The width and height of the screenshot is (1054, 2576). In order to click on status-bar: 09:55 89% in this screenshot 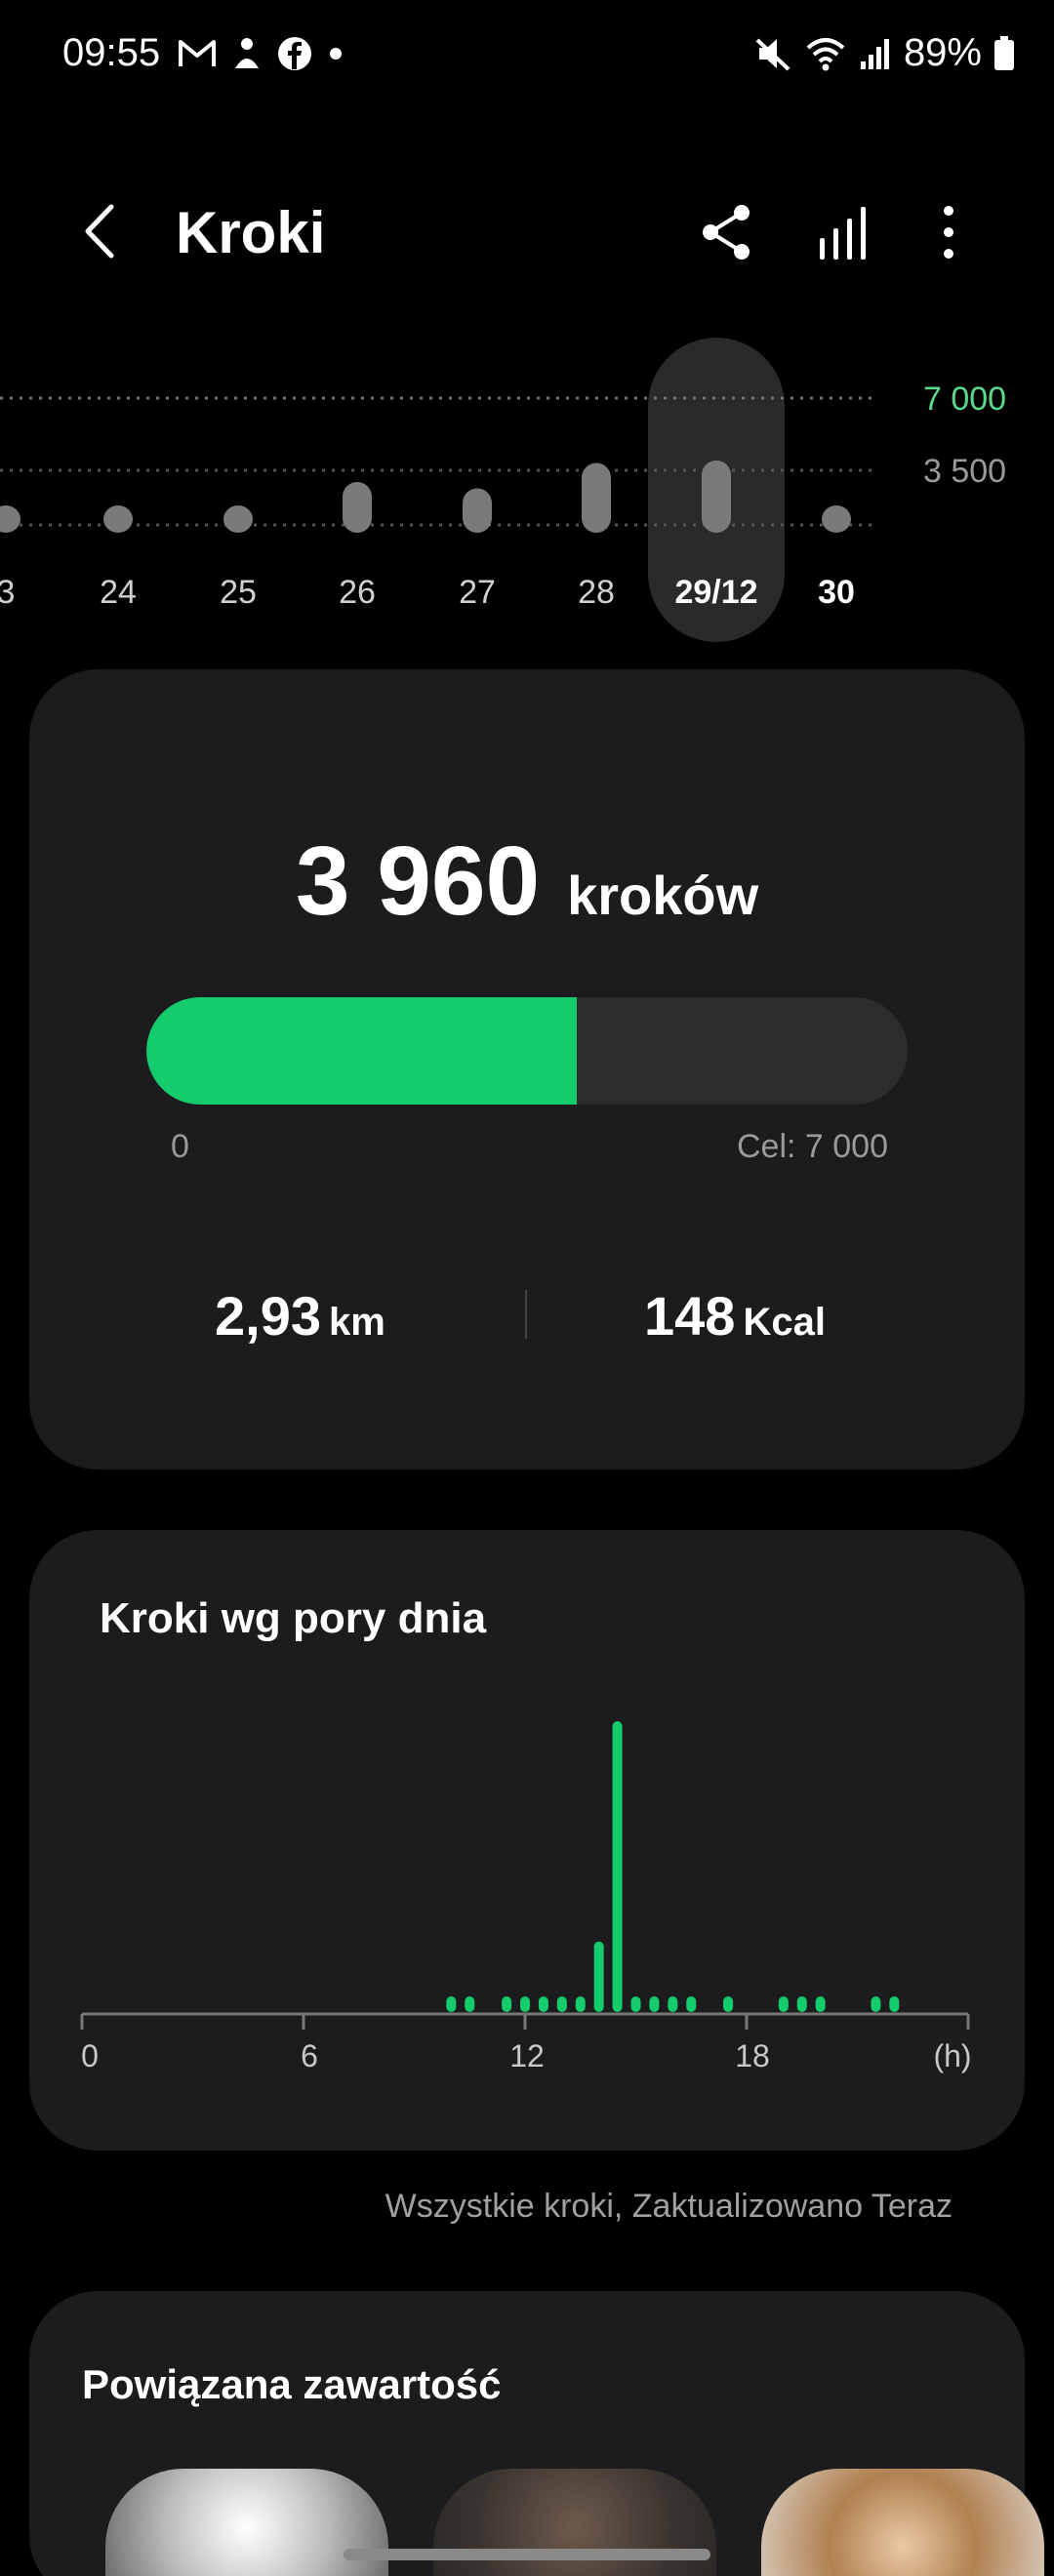, I will do `click(527, 56)`.